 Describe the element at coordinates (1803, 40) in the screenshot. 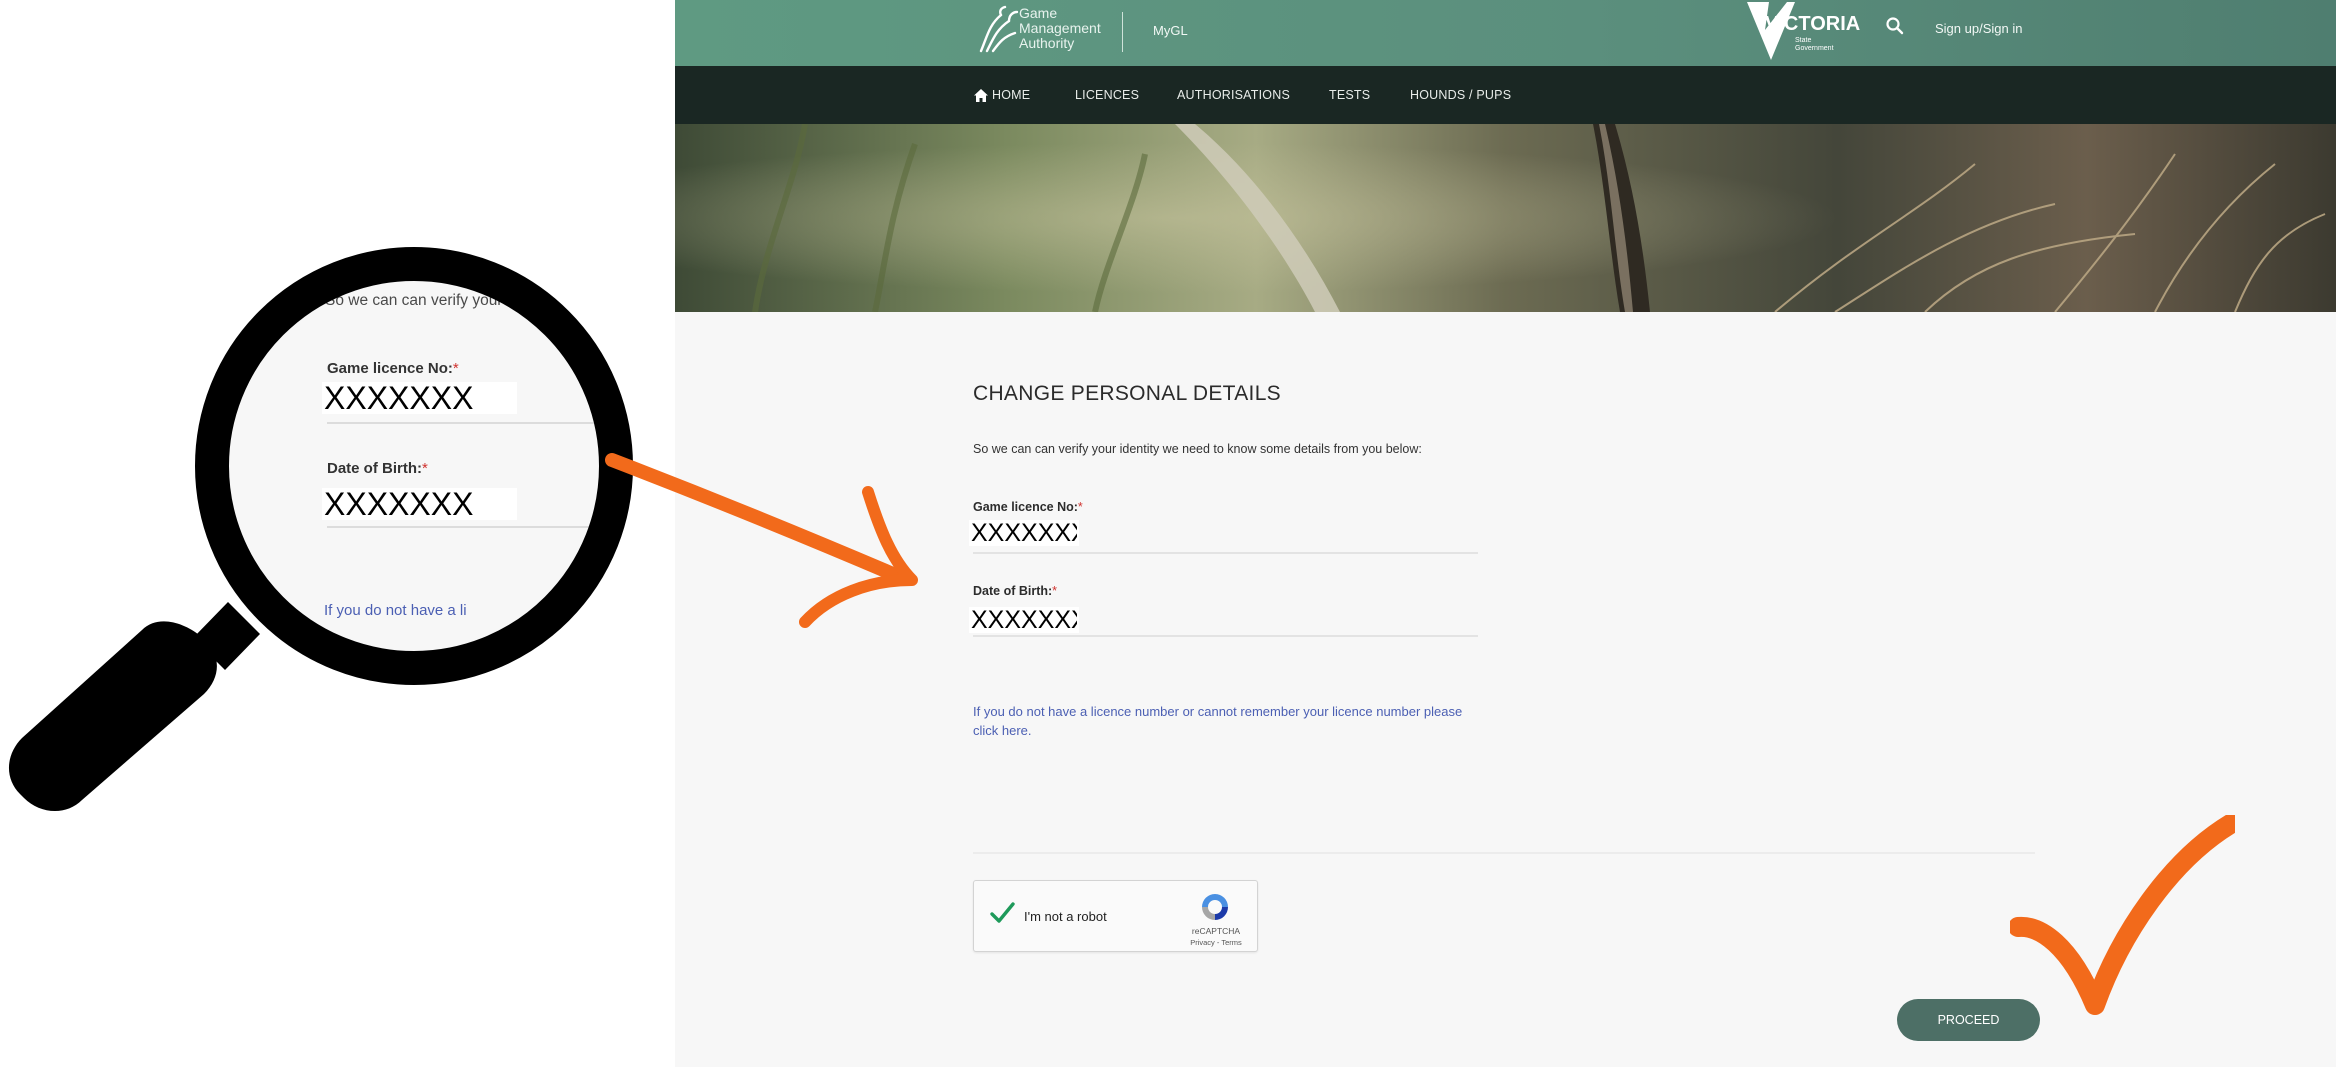

I see `victoria-sub-state: State` at that location.